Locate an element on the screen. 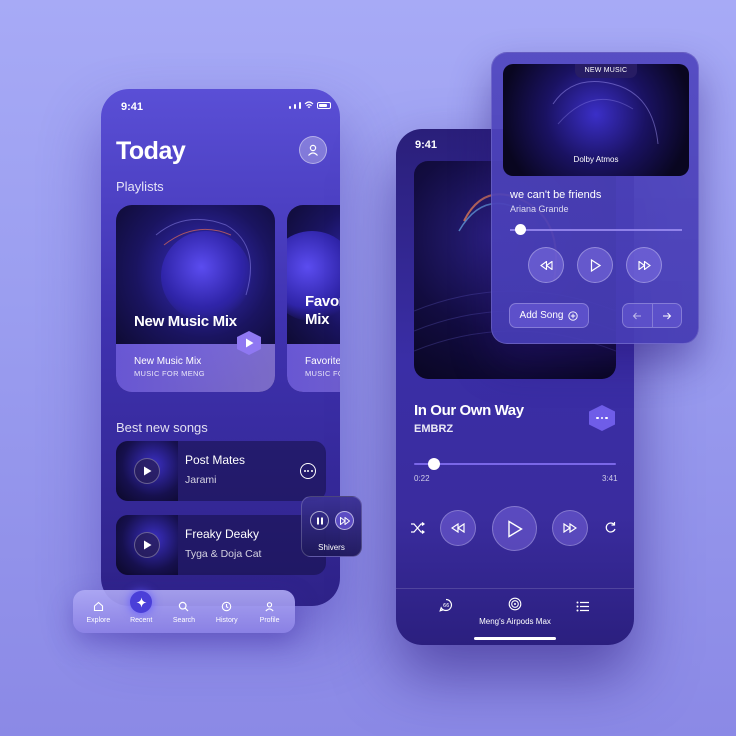 The width and height of the screenshot is (736, 736). lyrics-button: 66 is located at coordinates (446, 607).